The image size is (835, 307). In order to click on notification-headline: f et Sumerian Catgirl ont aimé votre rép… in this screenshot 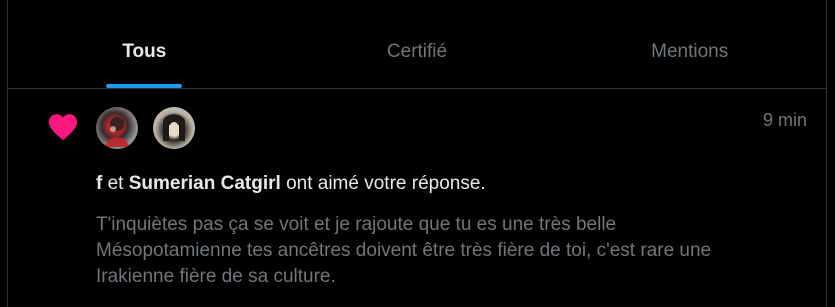, I will do `click(291, 184)`.